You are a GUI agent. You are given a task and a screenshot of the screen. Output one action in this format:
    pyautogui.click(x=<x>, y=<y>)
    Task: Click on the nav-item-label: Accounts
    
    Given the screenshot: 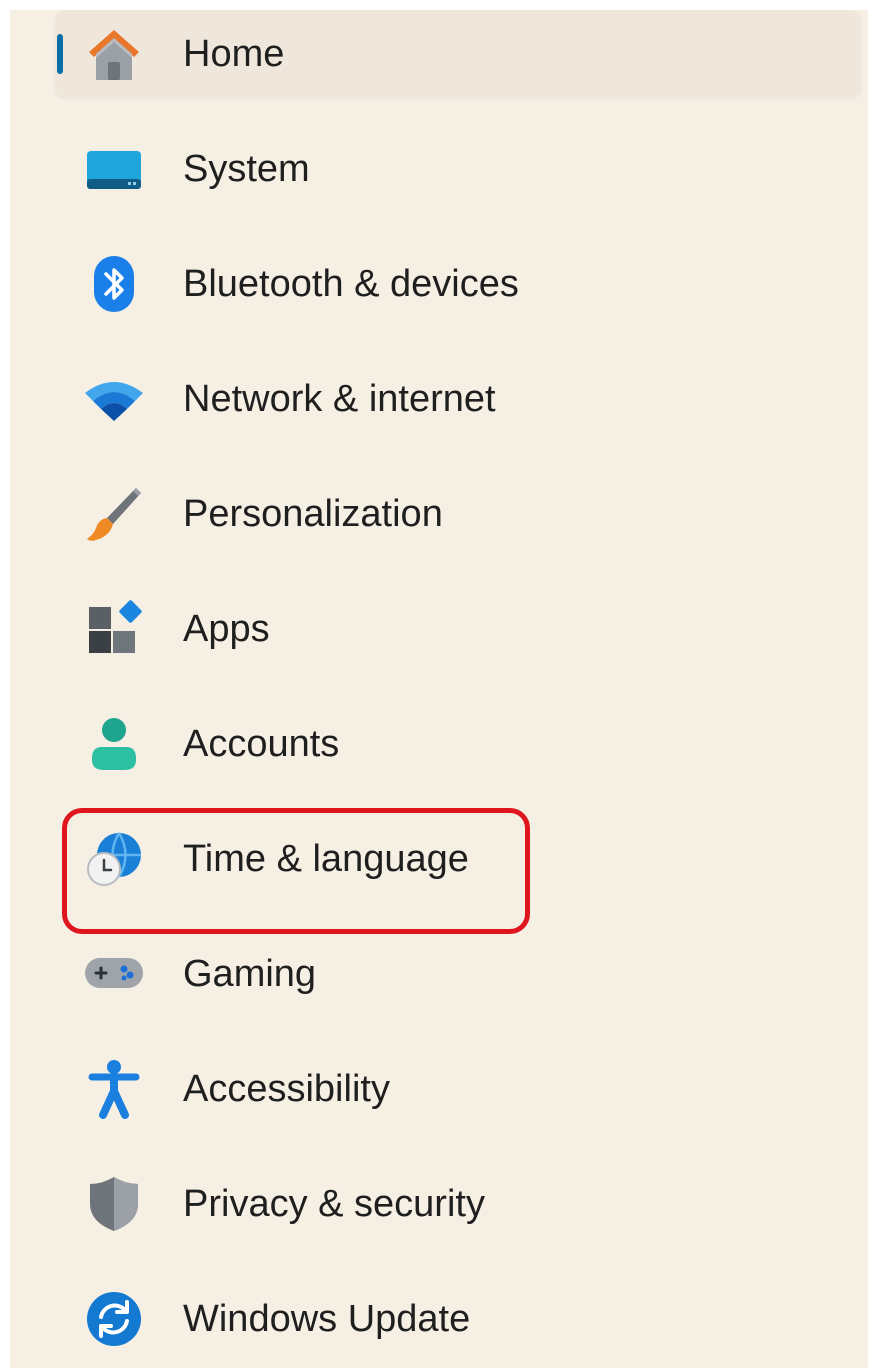 What is the action you would take?
    pyautogui.click(x=261, y=744)
    